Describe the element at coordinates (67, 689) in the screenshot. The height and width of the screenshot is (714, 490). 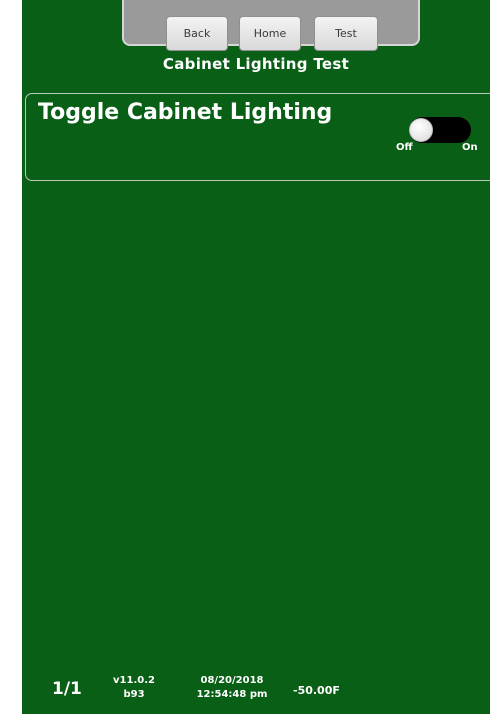
I see `page-indicator: 1/1` at that location.